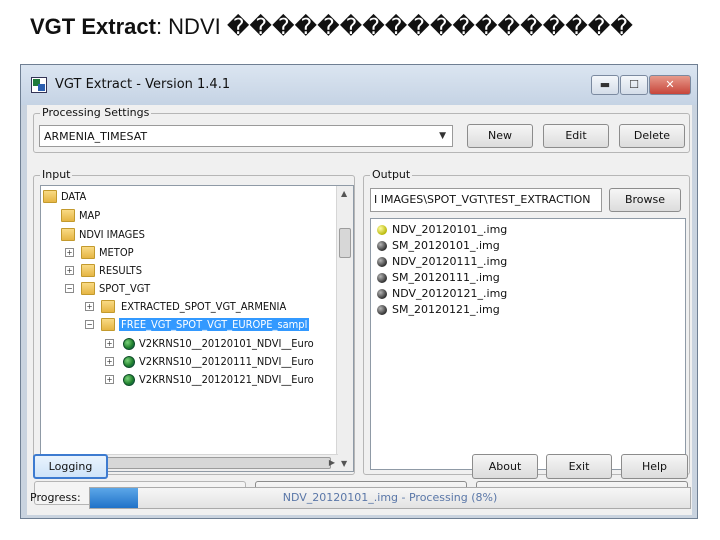  I want to click on window-title: VGT Extract - Version 1.4.1, so click(143, 84).